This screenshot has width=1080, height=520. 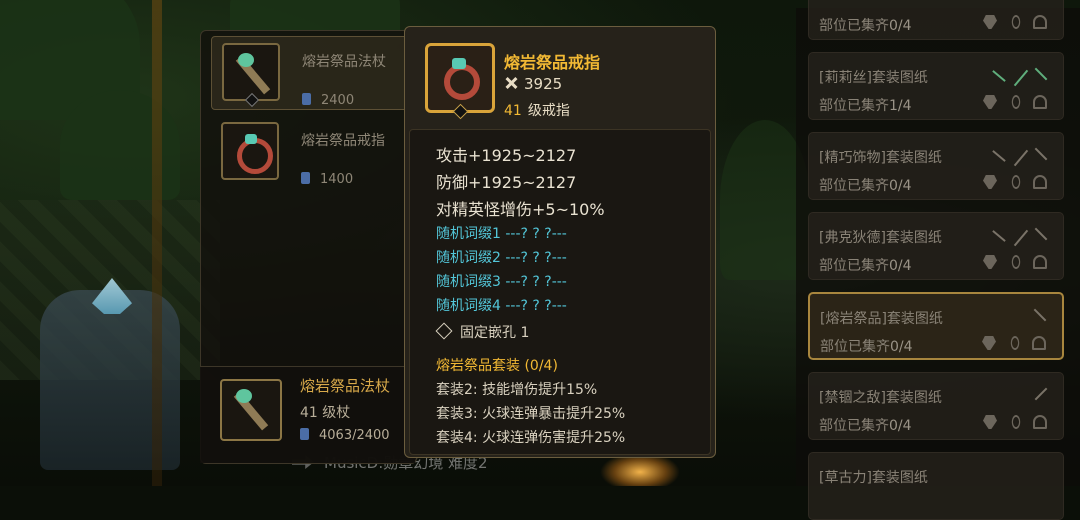 I want to click on footer-item-level: 41 级杖, so click(x=325, y=413).